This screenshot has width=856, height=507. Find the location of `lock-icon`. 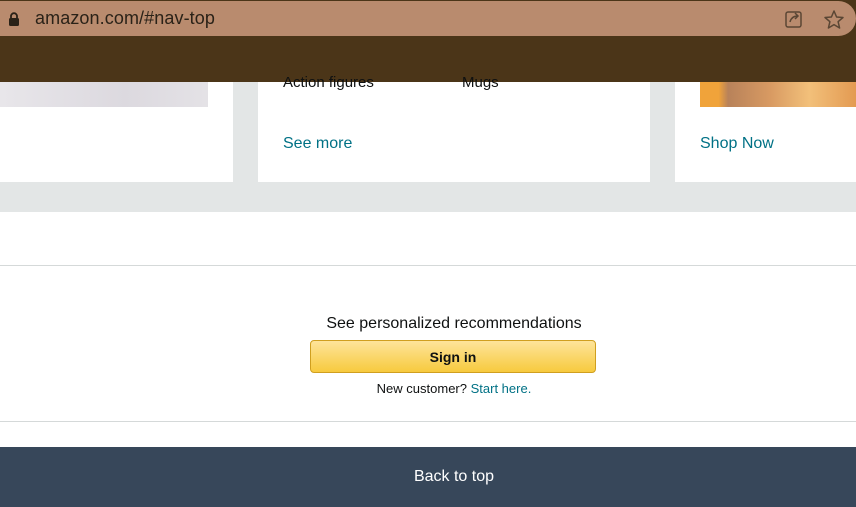

lock-icon is located at coordinates (14, 19).